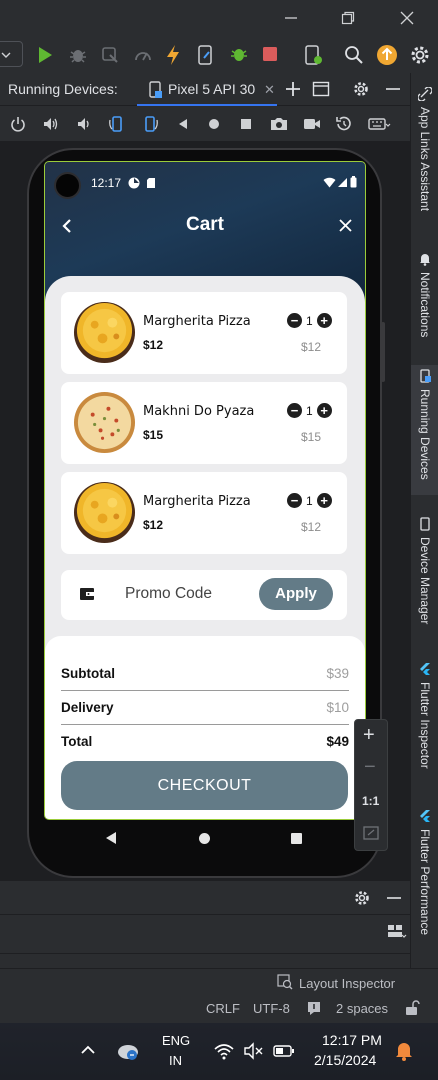  Describe the element at coordinates (214, 124) in the screenshot. I see `home-button-icon` at that location.